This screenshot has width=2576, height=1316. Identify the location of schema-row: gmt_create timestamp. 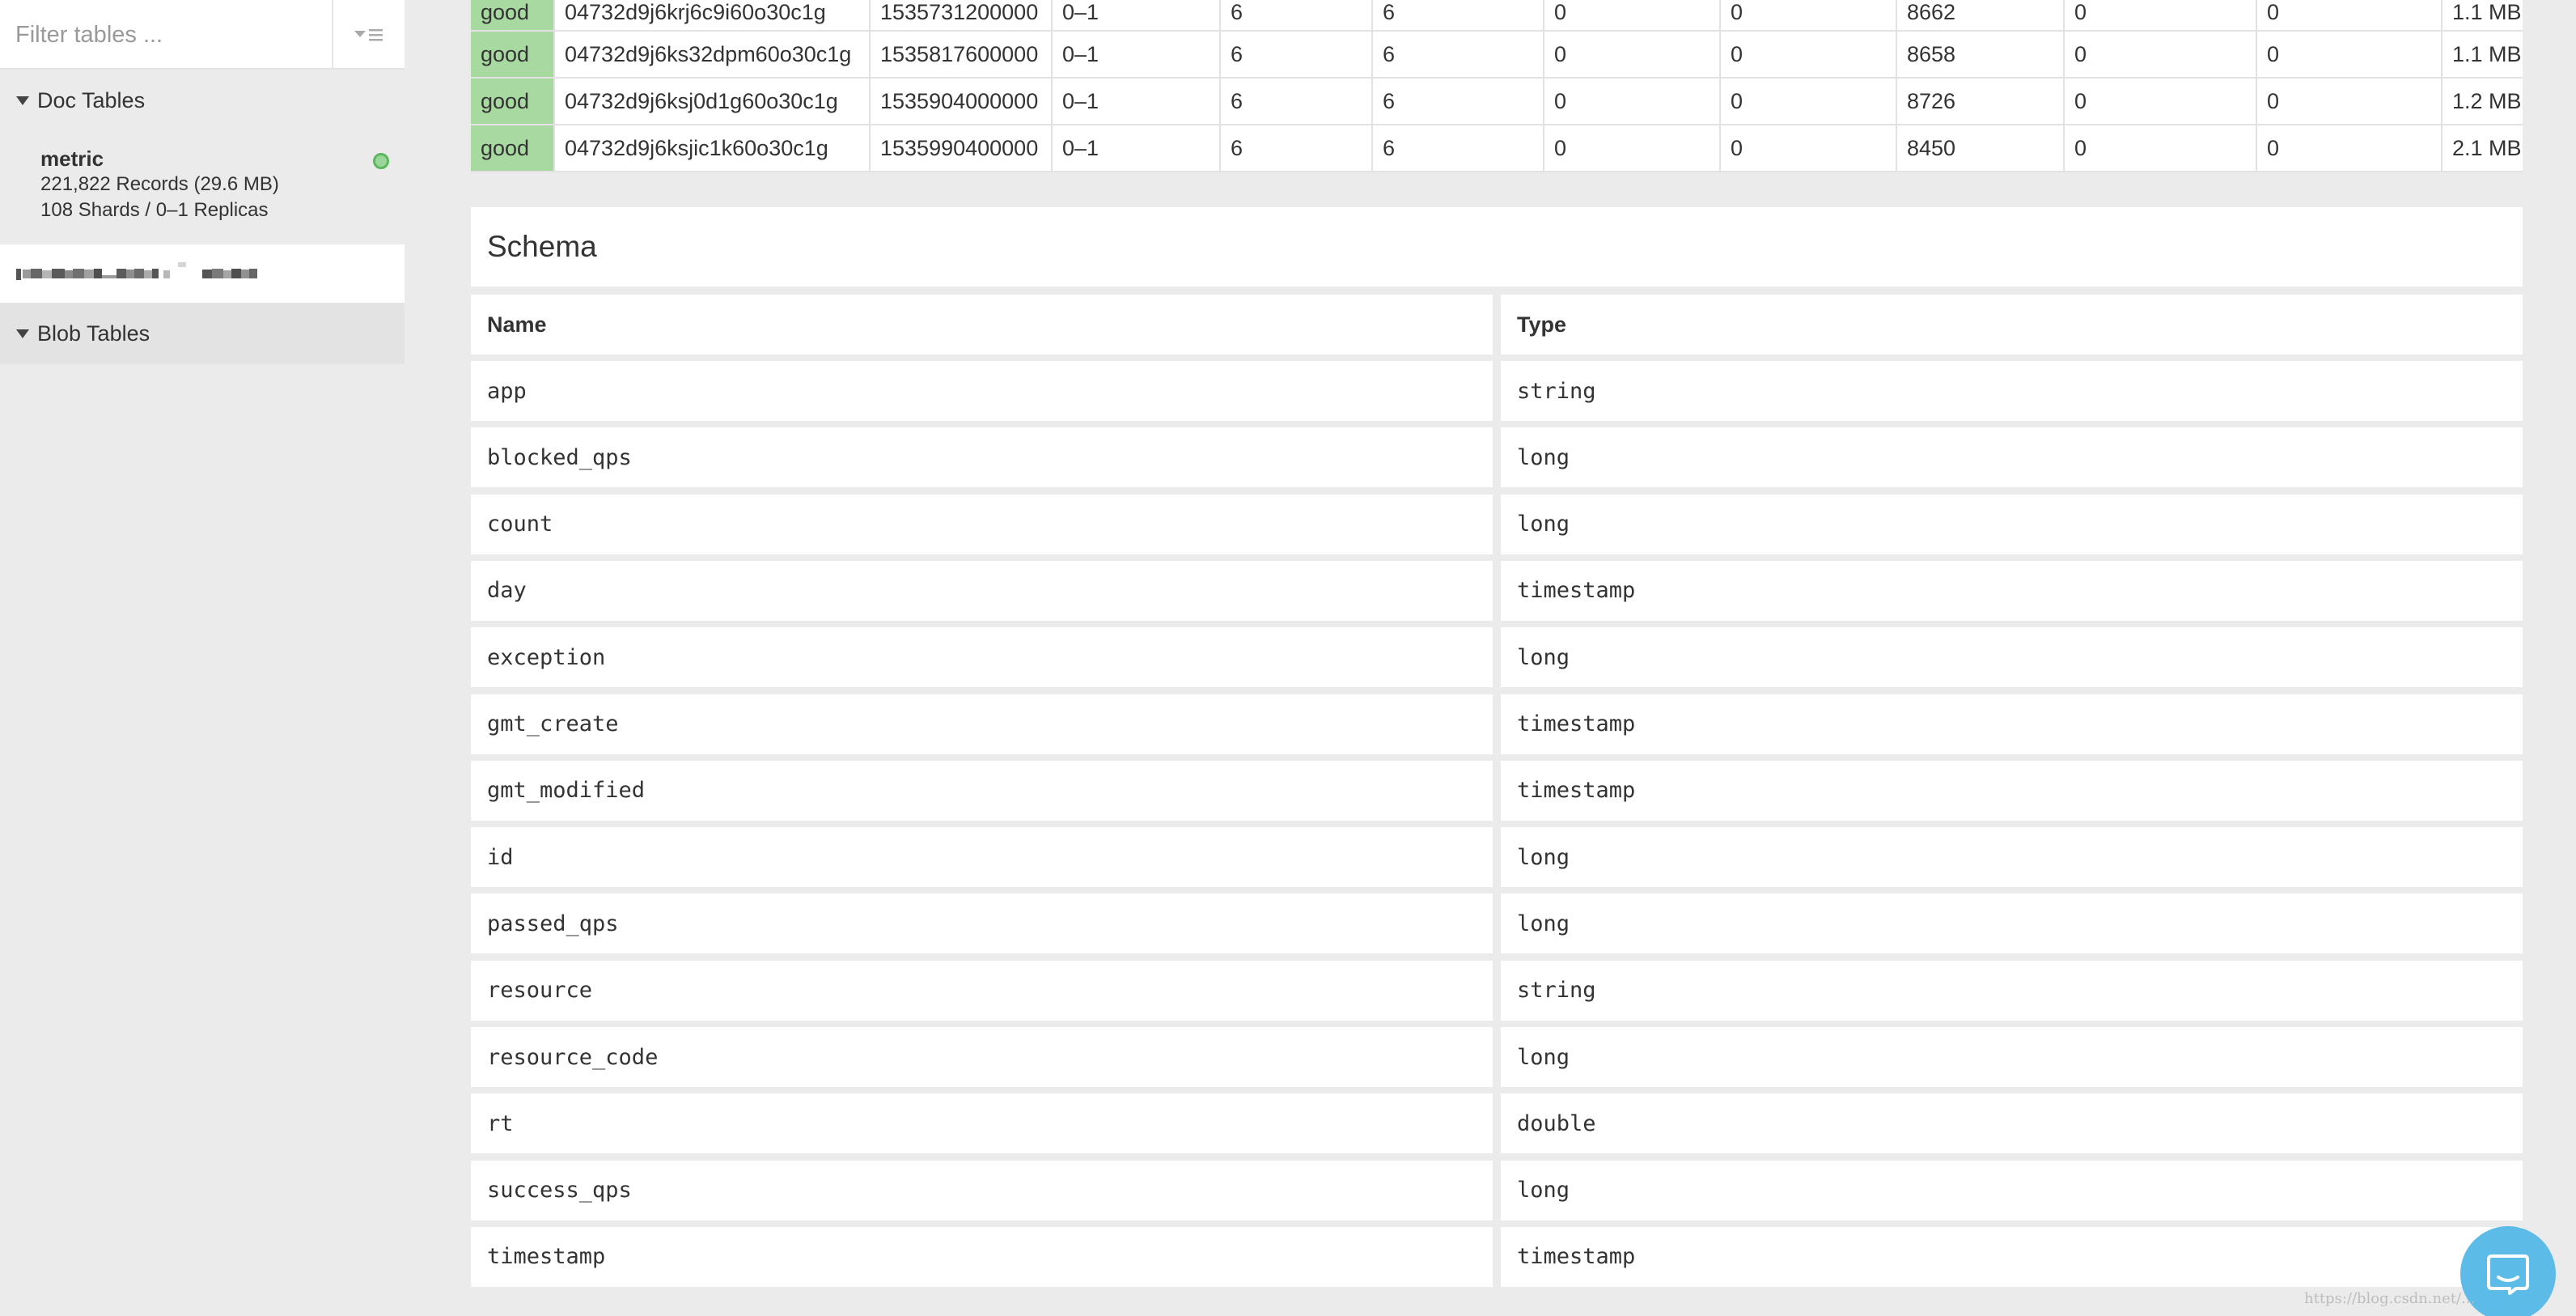
(1497, 724).